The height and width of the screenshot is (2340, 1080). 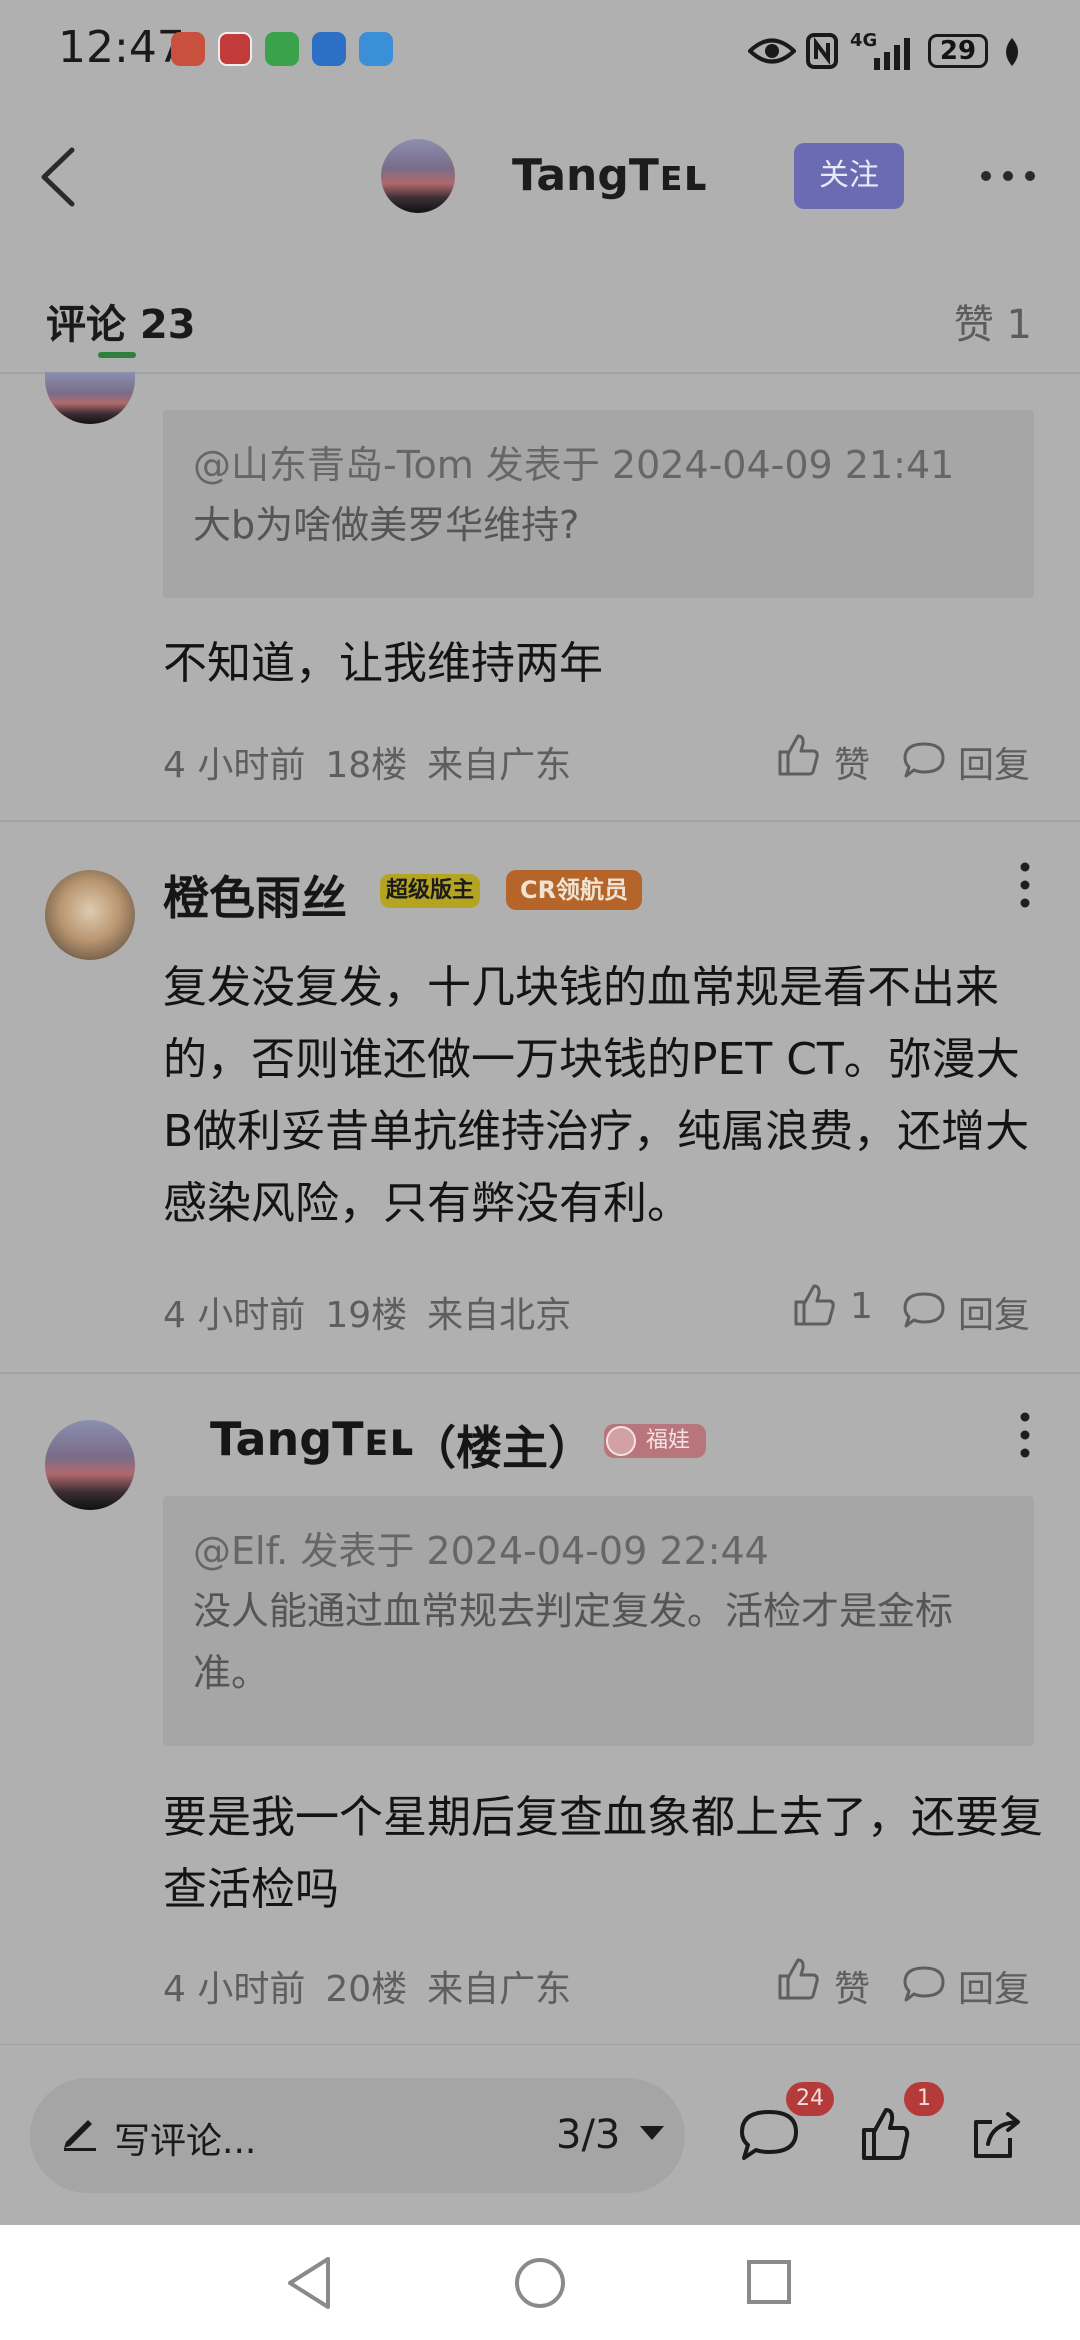 What do you see at coordinates (924, 2099) in the screenshot?
I see `like-count-badge: 1` at bounding box center [924, 2099].